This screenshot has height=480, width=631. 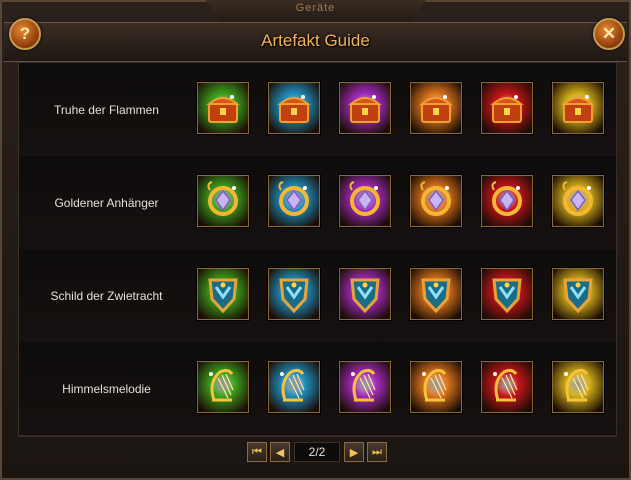 I want to click on next-page-button: ▶, so click(x=354, y=452).